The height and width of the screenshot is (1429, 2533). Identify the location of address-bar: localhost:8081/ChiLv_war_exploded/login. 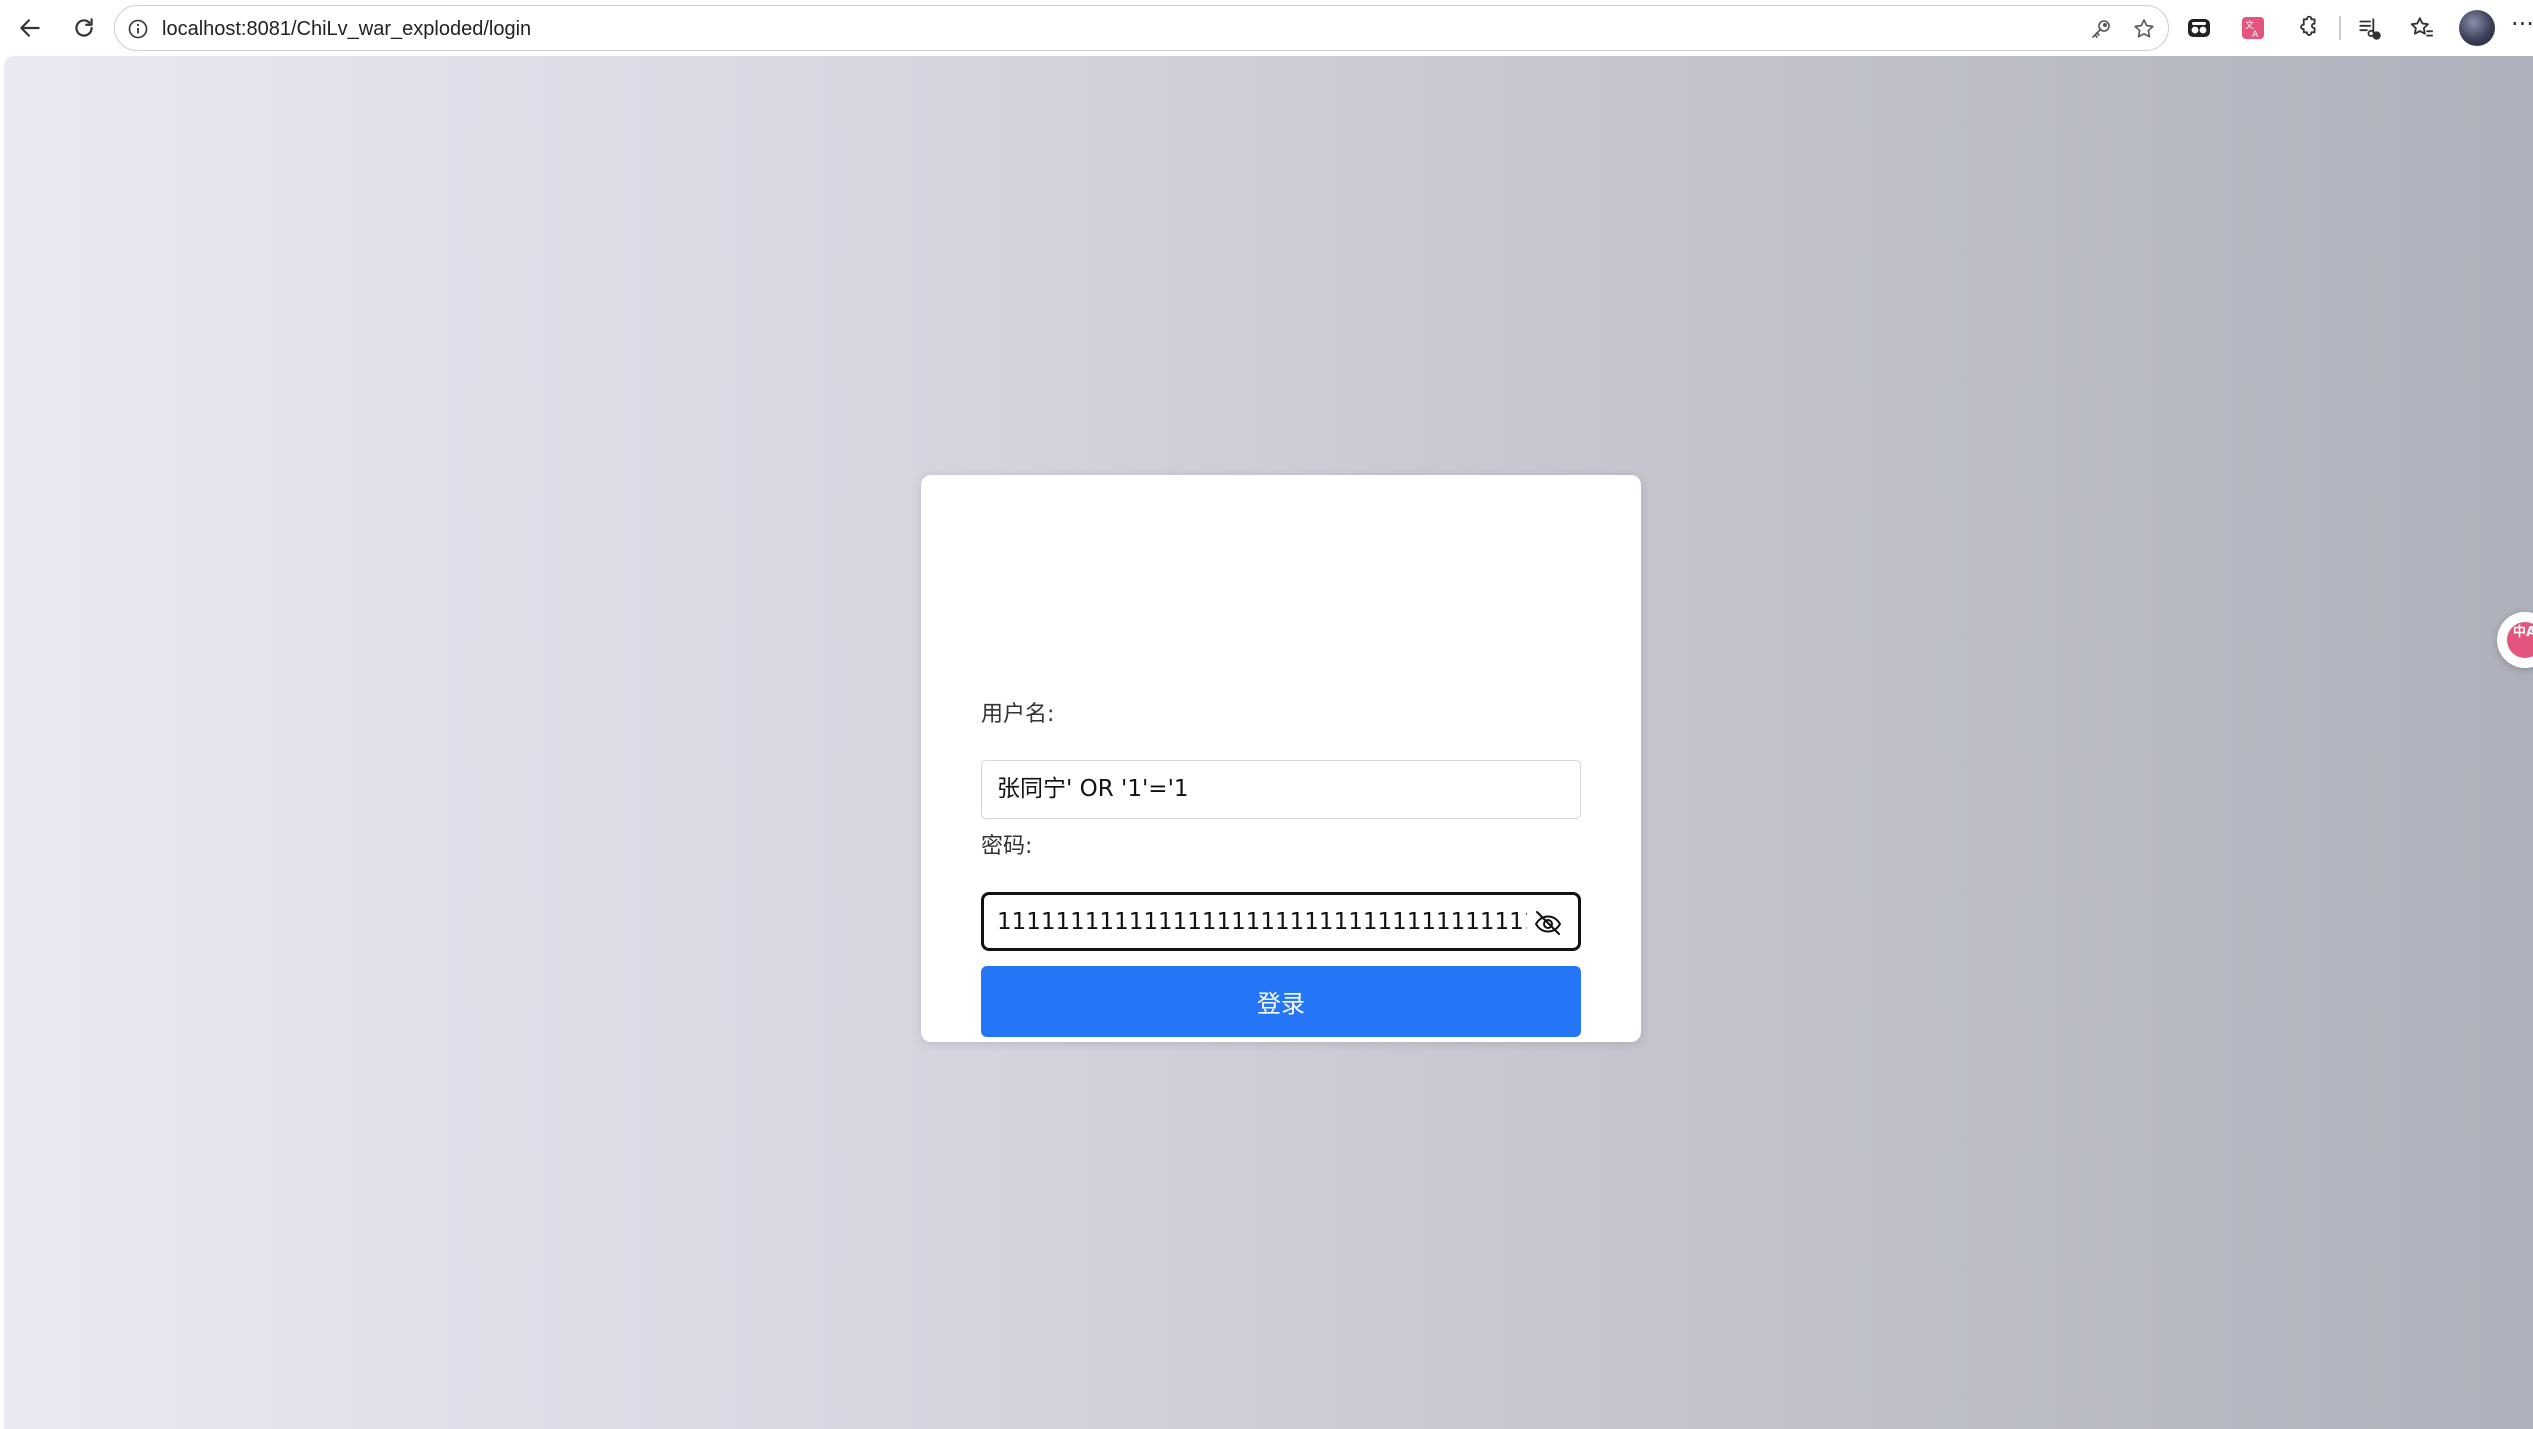
(1141, 28).